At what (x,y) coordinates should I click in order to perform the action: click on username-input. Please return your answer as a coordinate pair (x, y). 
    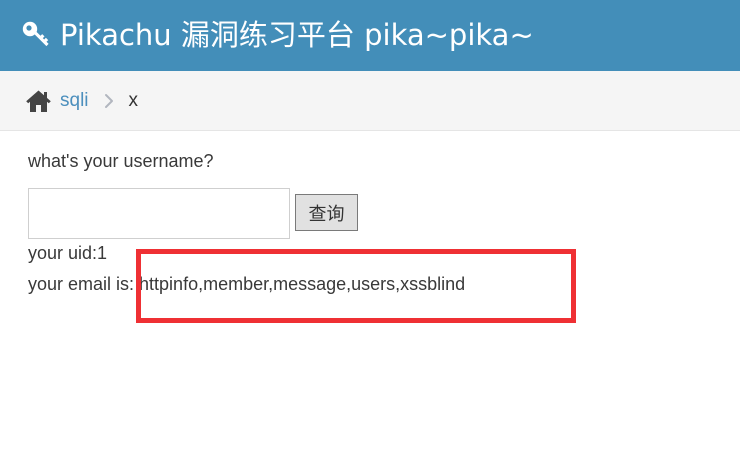
    Looking at the image, I should click on (159, 213).